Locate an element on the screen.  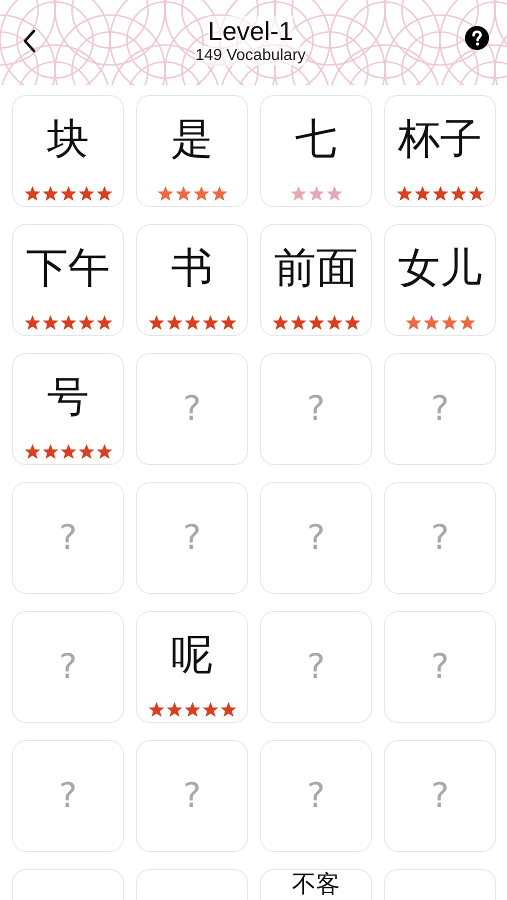
word-tile: 前面 is located at coordinates (316, 280).